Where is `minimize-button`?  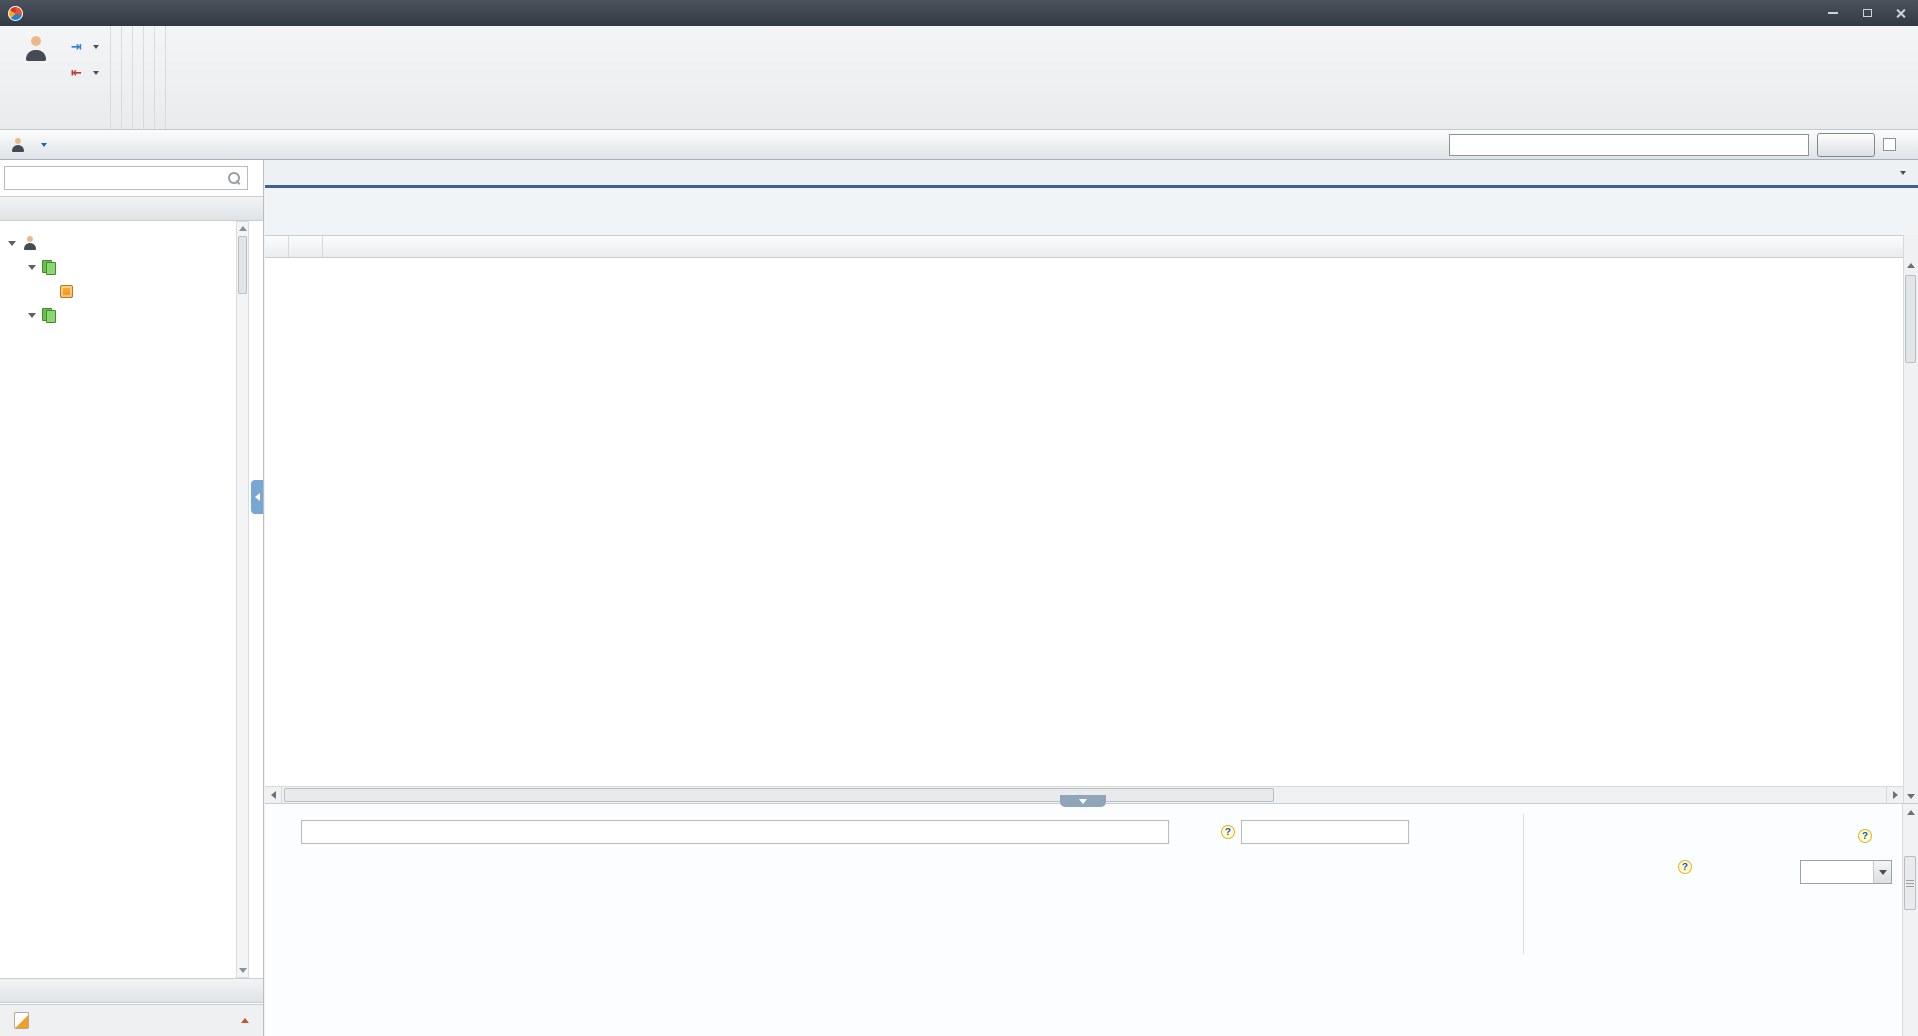 minimize-button is located at coordinates (1833, 13).